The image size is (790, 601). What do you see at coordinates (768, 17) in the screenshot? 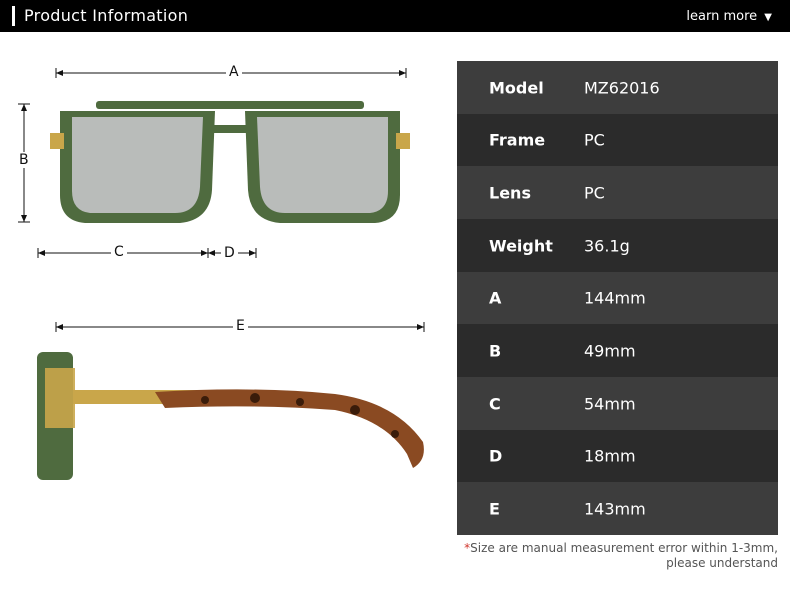
I see `chevron-down-icon: ▼` at bounding box center [768, 17].